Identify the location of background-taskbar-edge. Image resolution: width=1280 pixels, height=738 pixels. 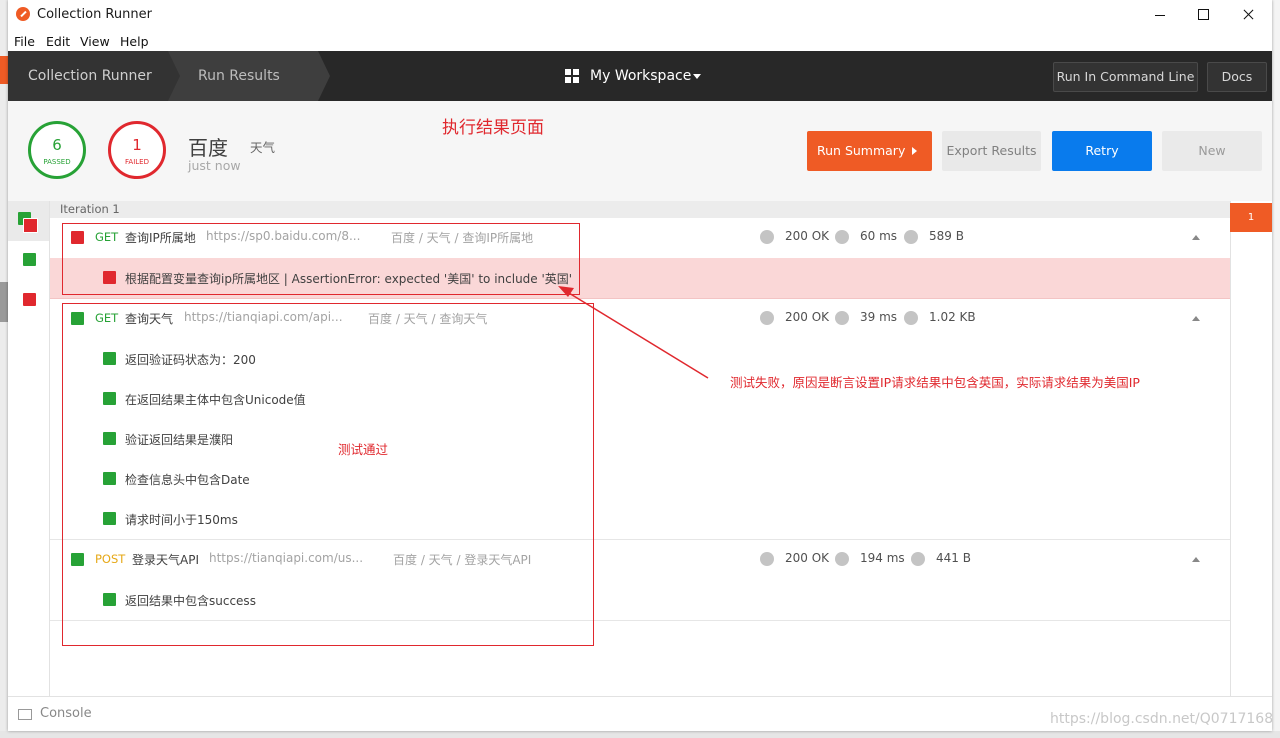
(640, 734).